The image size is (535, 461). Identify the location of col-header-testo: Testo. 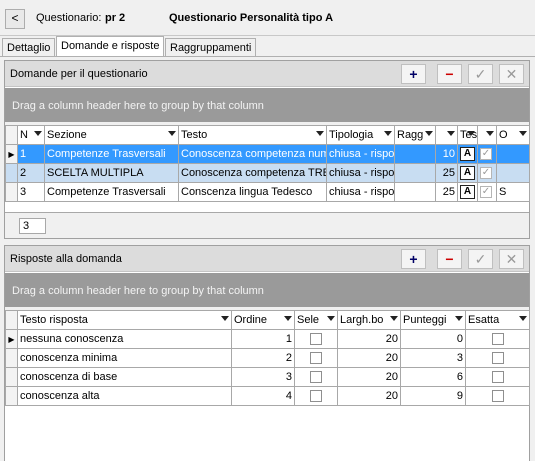
(252, 135).